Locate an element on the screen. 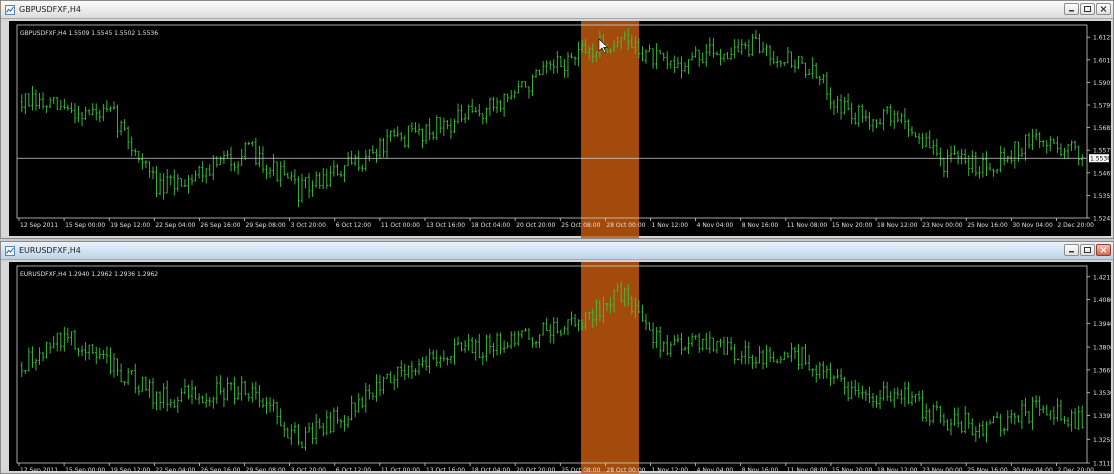  date-label: 25 Oct 08:00 is located at coordinates (580, 470).